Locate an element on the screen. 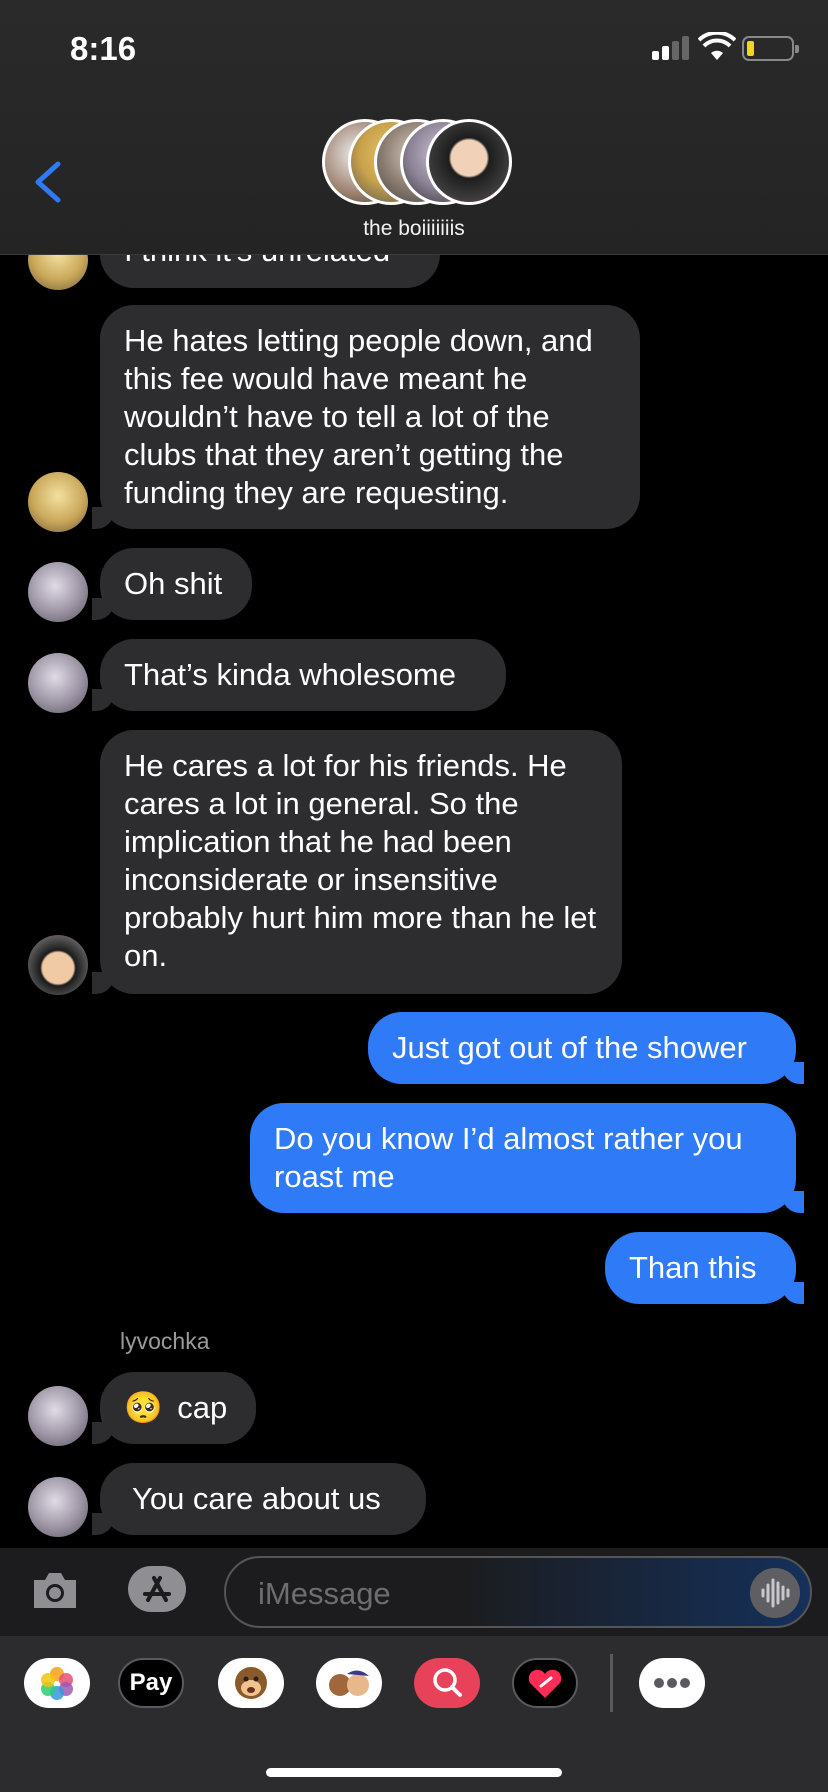  incoming-message: Oh shit is located at coordinates (172, 584).